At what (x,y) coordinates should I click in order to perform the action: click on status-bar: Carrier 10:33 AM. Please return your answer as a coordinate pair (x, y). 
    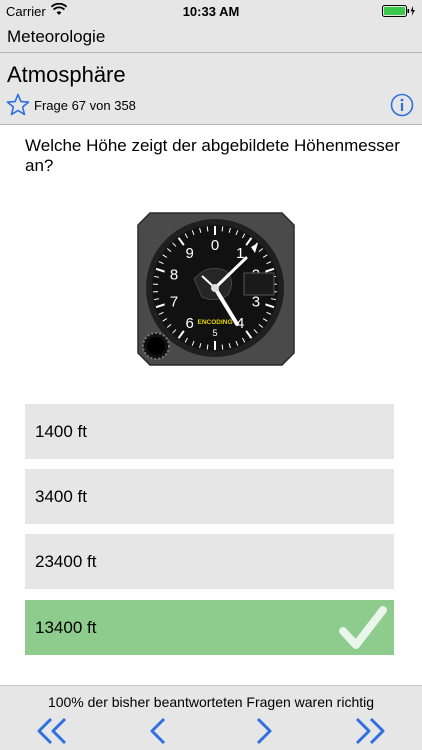
    Looking at the image, I should click on (211, 11).